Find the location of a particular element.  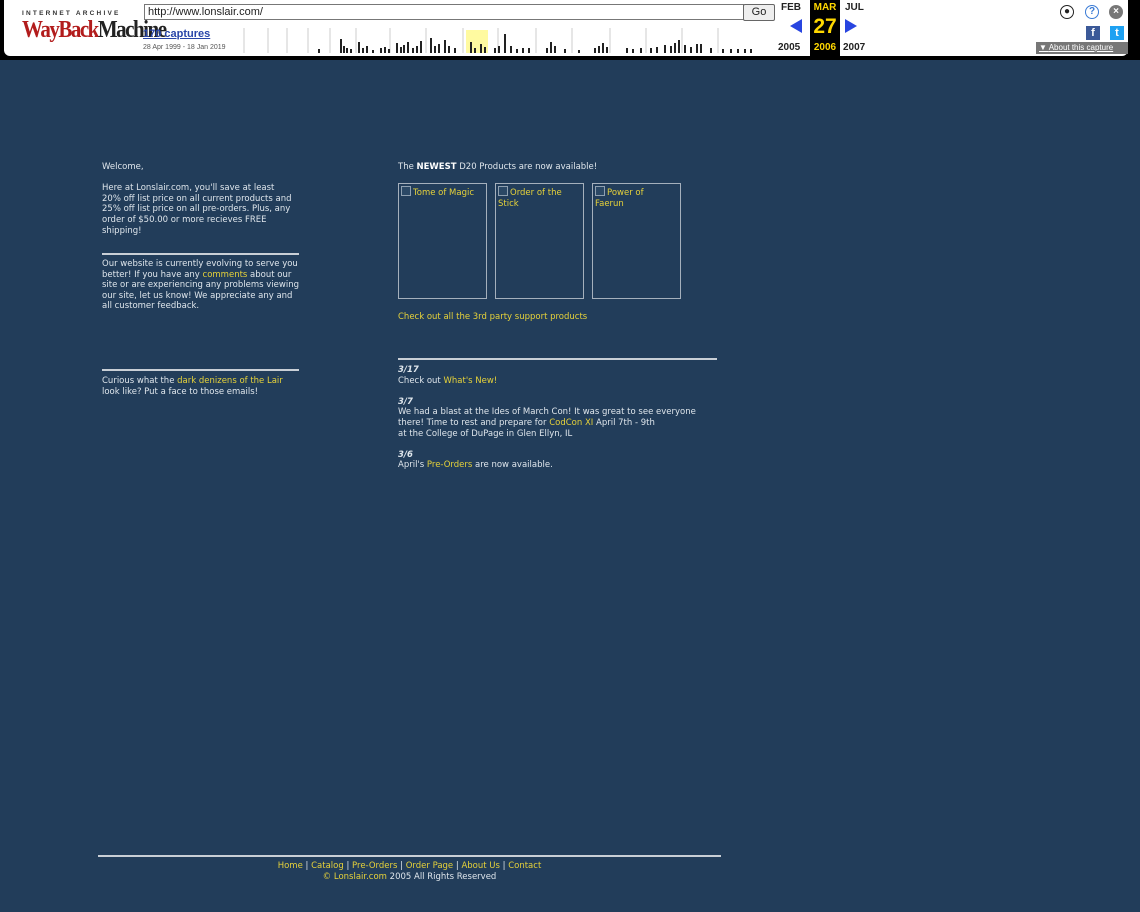

news-text: Check out is located at coordinates (421, 380).